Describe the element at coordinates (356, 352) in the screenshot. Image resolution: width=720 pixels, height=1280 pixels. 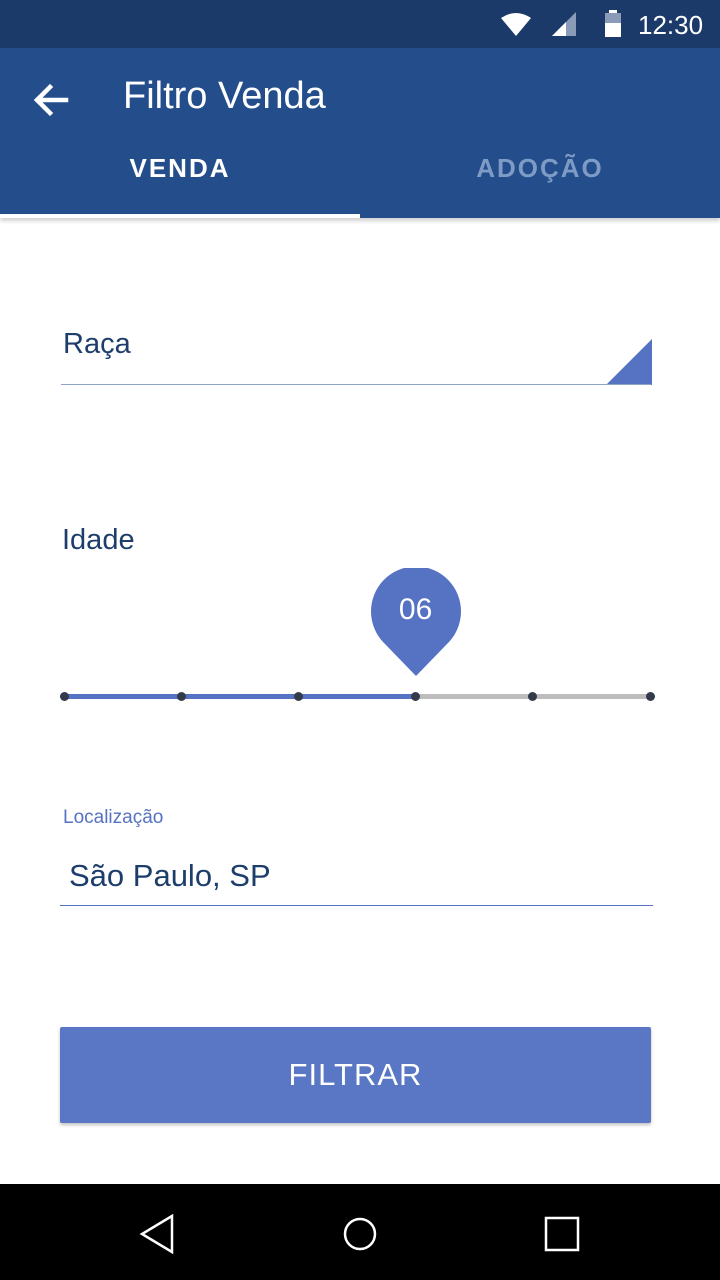
I see `raca-dropdown: Raça` at that location.